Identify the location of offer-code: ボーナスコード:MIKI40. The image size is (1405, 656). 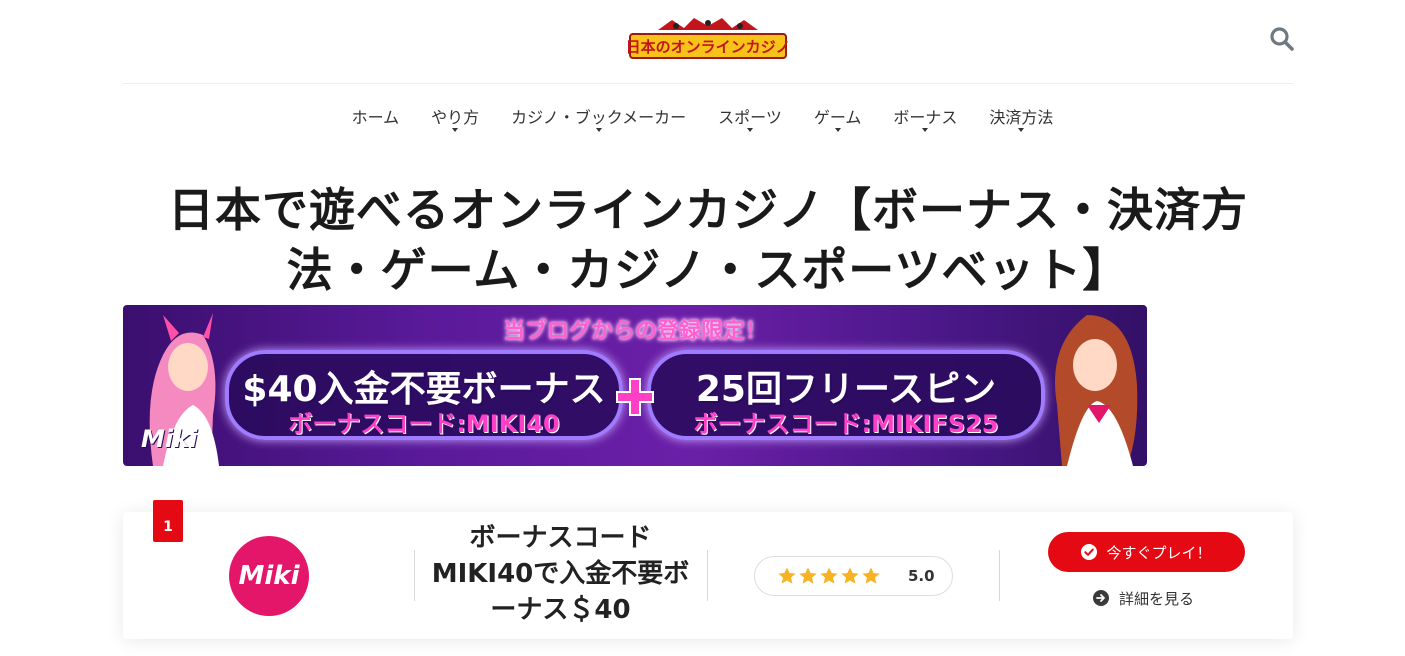
(424, 424).